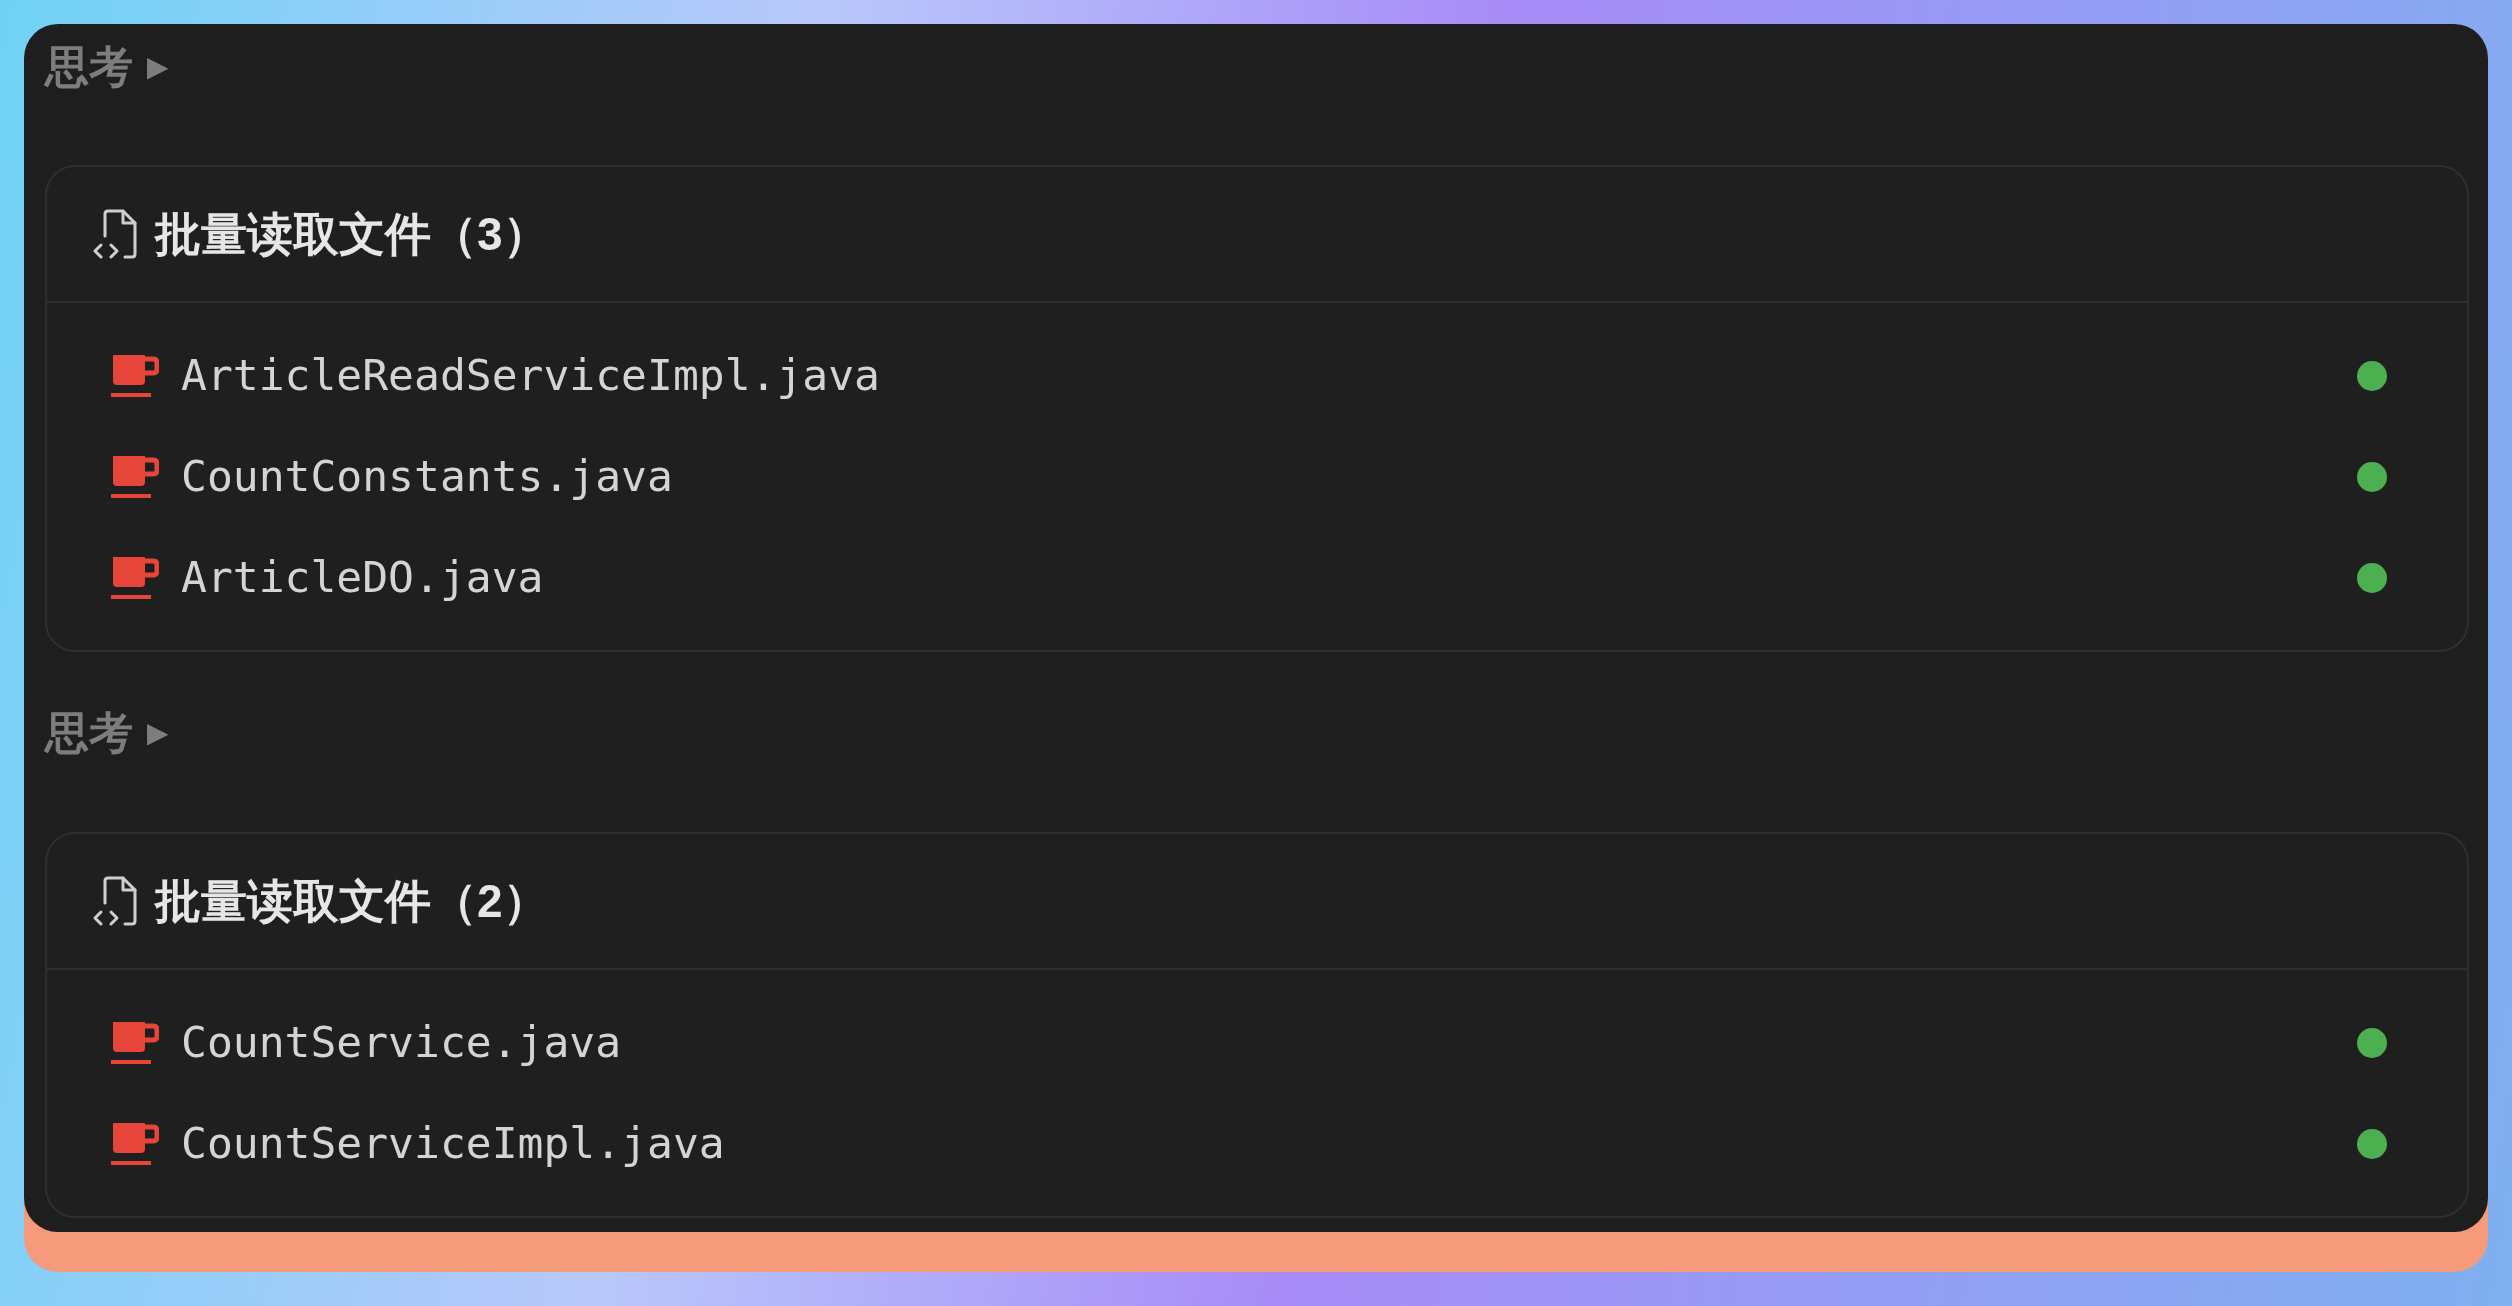 The image size is (2512, 1306). Describe the element at coordinates (453, 1144) in the screenshot. I see `file-name: CountServiceImpl.java` at that location.